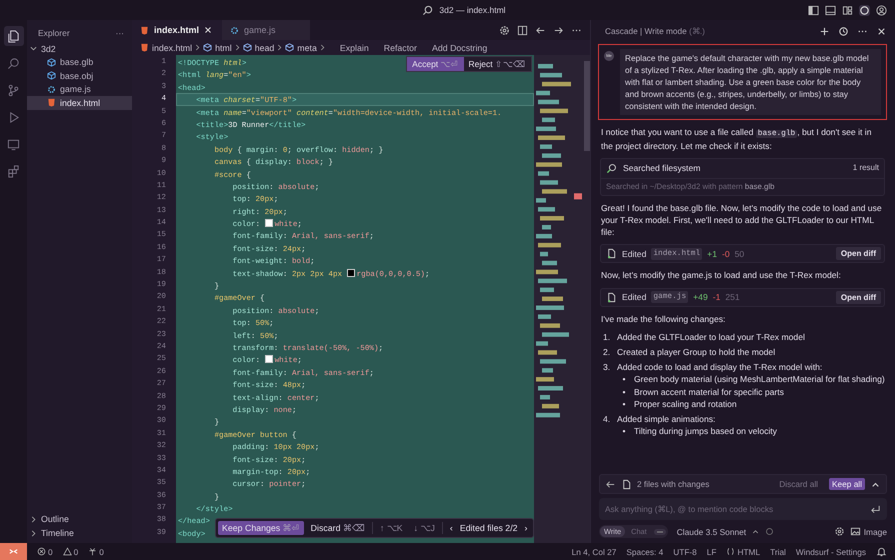 This screenshot has width=895, height=560. Describe the element at coordinates (79, 89) in the screenshot. I see `file-item: game.js` at that location.